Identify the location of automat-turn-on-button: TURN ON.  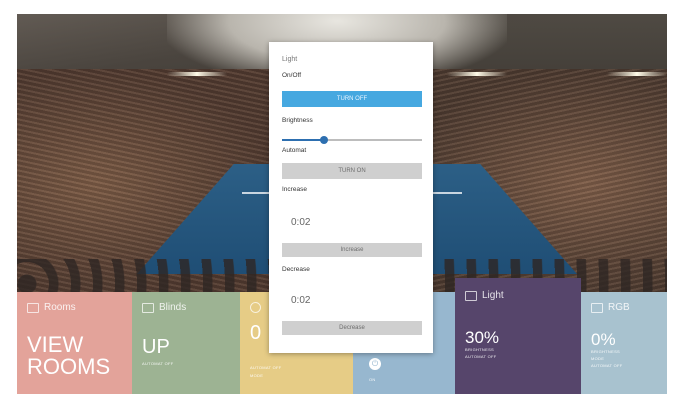
(352, 171).